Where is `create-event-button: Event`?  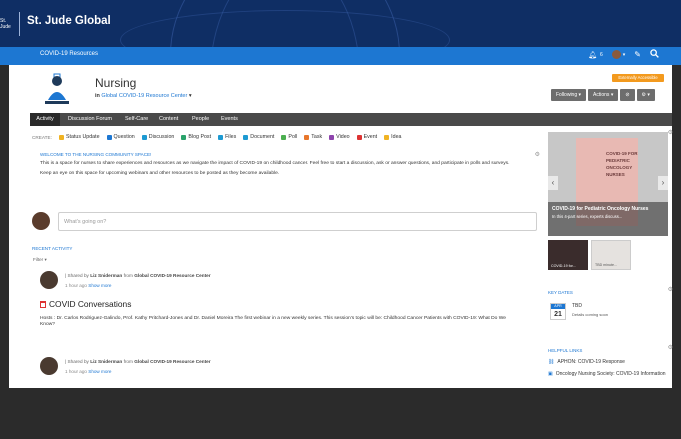
create-event-button: Event is located at coordinates (366, 137).